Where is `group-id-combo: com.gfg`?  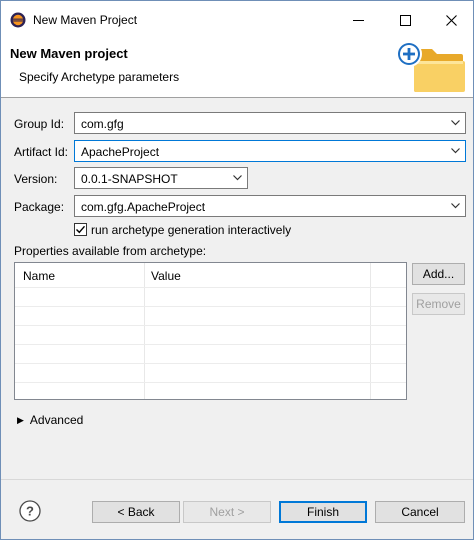 group-id-combo: com.gfg is located at coordinates (270, 123).